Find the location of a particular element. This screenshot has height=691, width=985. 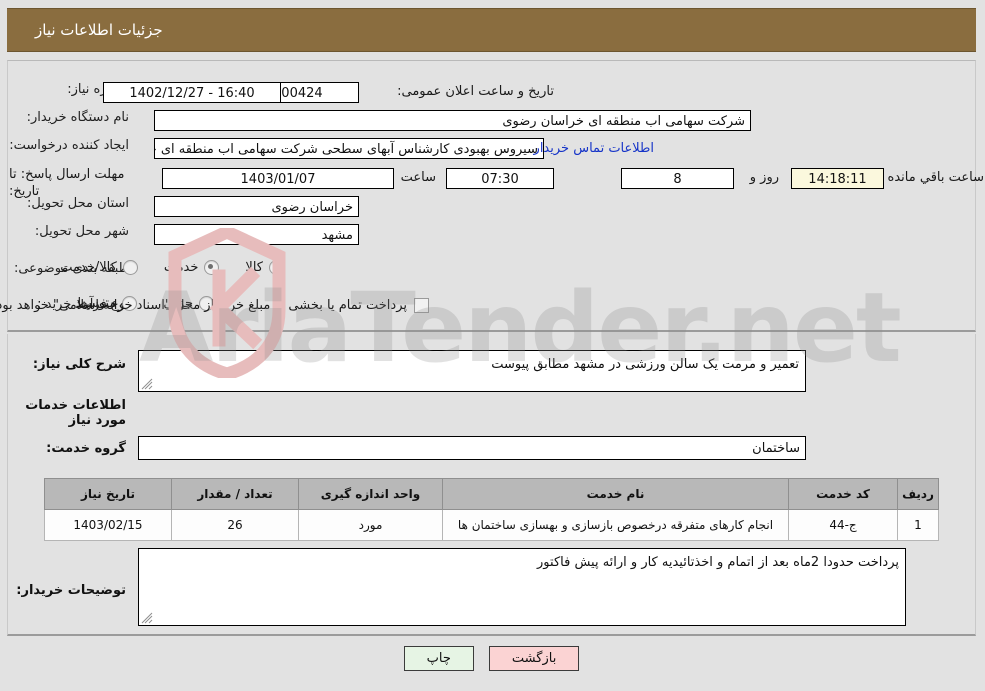

services-section-title: اطلاعات خدمات مورد نیاز is located at coordinates (76, 413).